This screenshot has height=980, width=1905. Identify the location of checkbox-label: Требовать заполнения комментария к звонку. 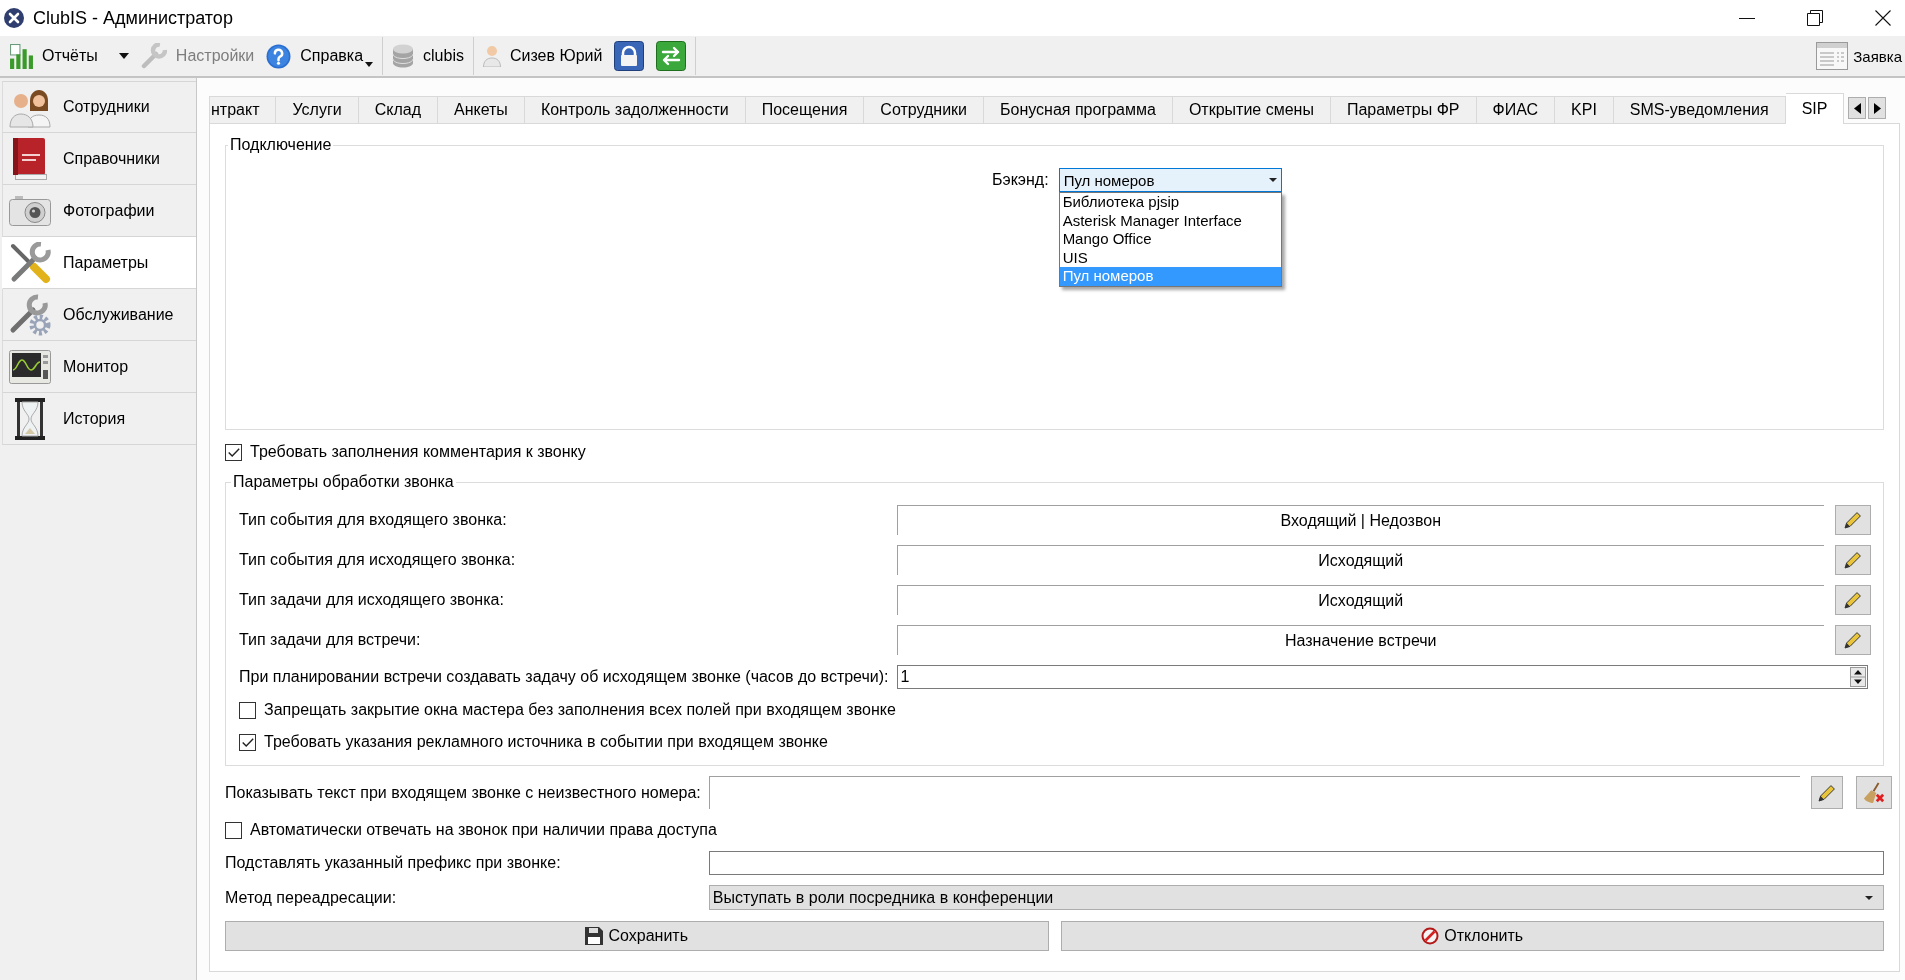
(418, 452).